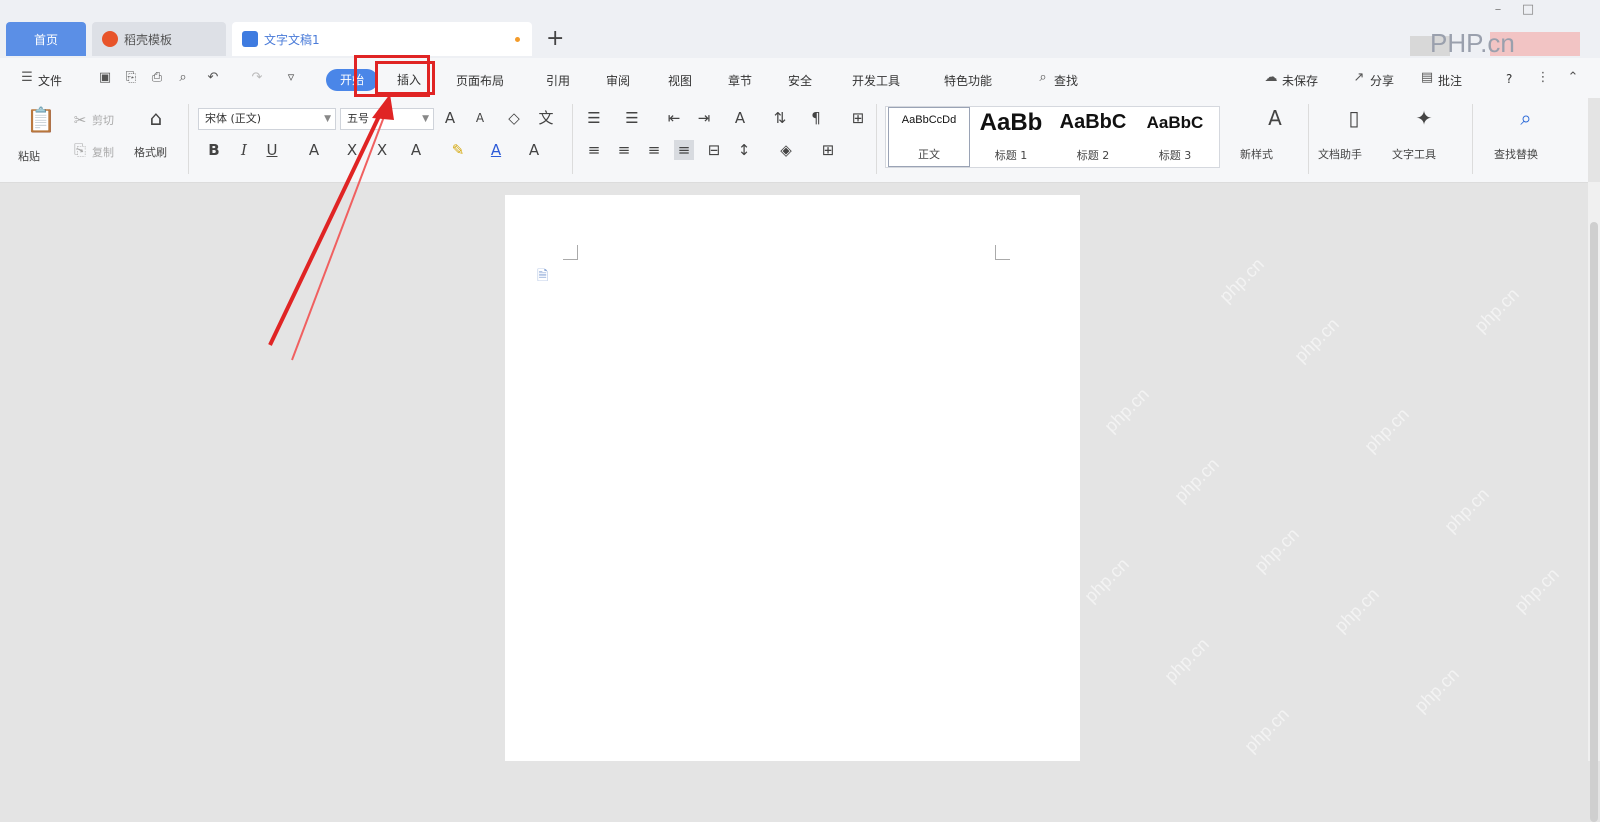  I want to click on table-icon: ⊞, so click(858, 118).